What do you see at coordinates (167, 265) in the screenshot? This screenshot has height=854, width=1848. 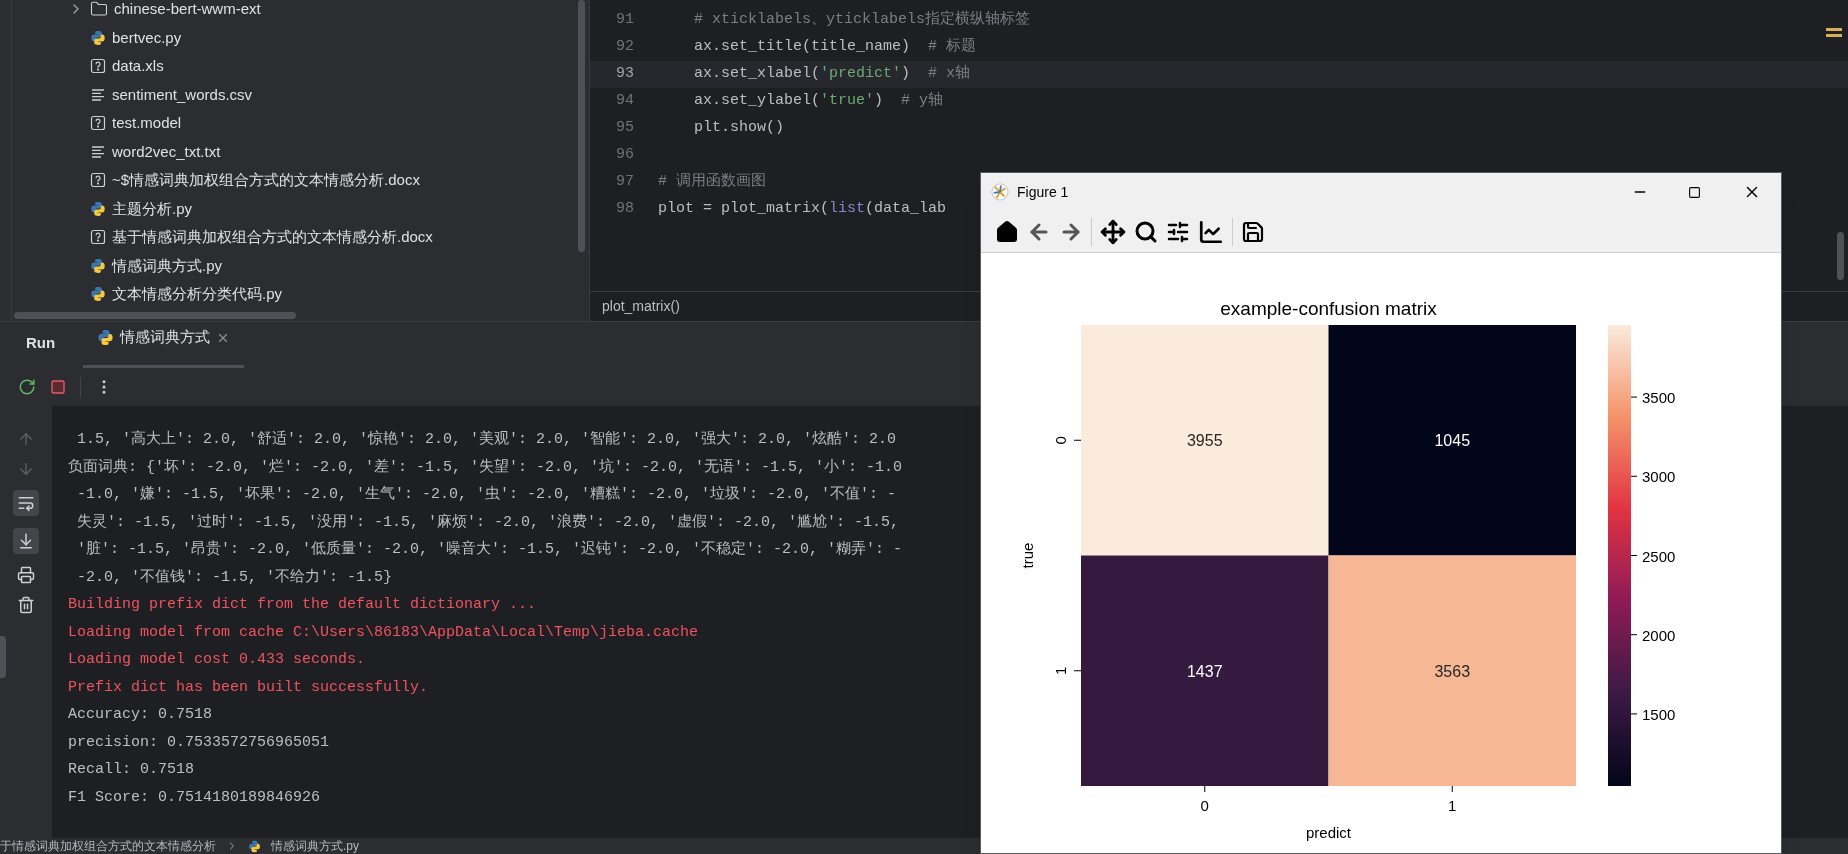 I see `file-tree-item: 情感词典方式.py` at bounding box center [167, 265].